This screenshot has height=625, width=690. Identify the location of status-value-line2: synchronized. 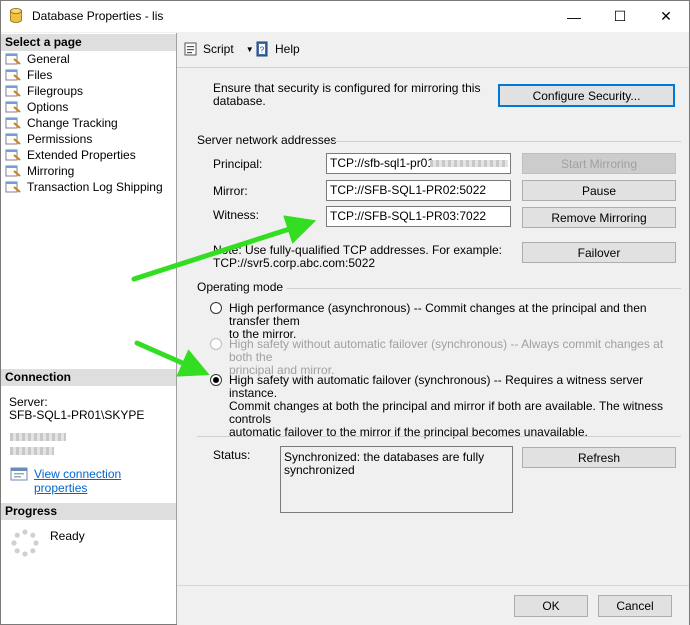
(319, 470).